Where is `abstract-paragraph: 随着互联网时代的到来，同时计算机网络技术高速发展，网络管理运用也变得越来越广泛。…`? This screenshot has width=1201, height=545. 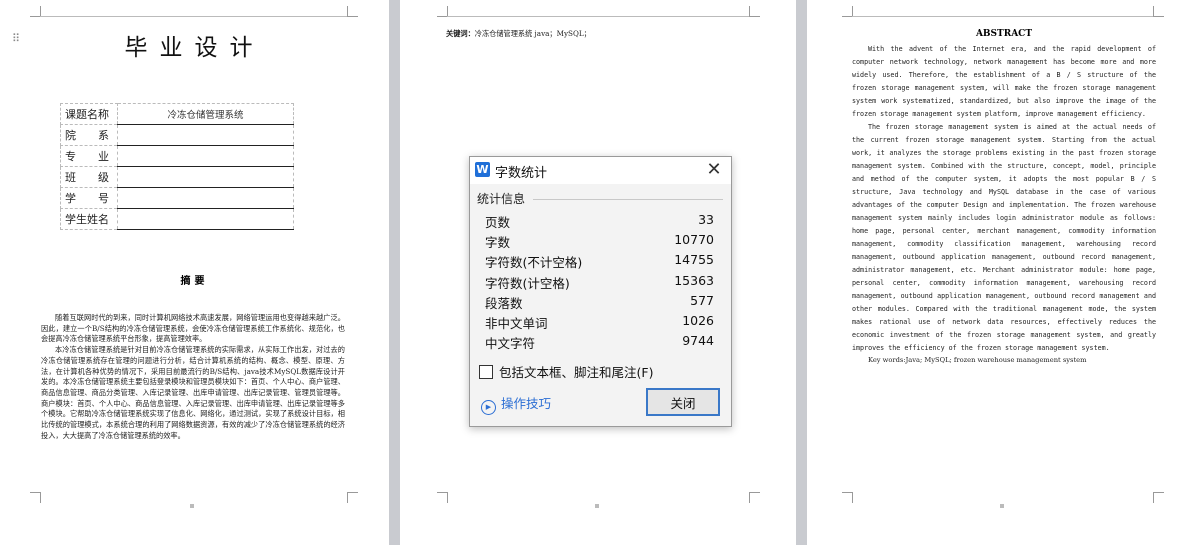 abstract-paragraph: 随着互联网时代的到来，同时计算机网络技术高速发展，网络管理运用也变得越来越广泛。… is located at coordinates (193, 328).